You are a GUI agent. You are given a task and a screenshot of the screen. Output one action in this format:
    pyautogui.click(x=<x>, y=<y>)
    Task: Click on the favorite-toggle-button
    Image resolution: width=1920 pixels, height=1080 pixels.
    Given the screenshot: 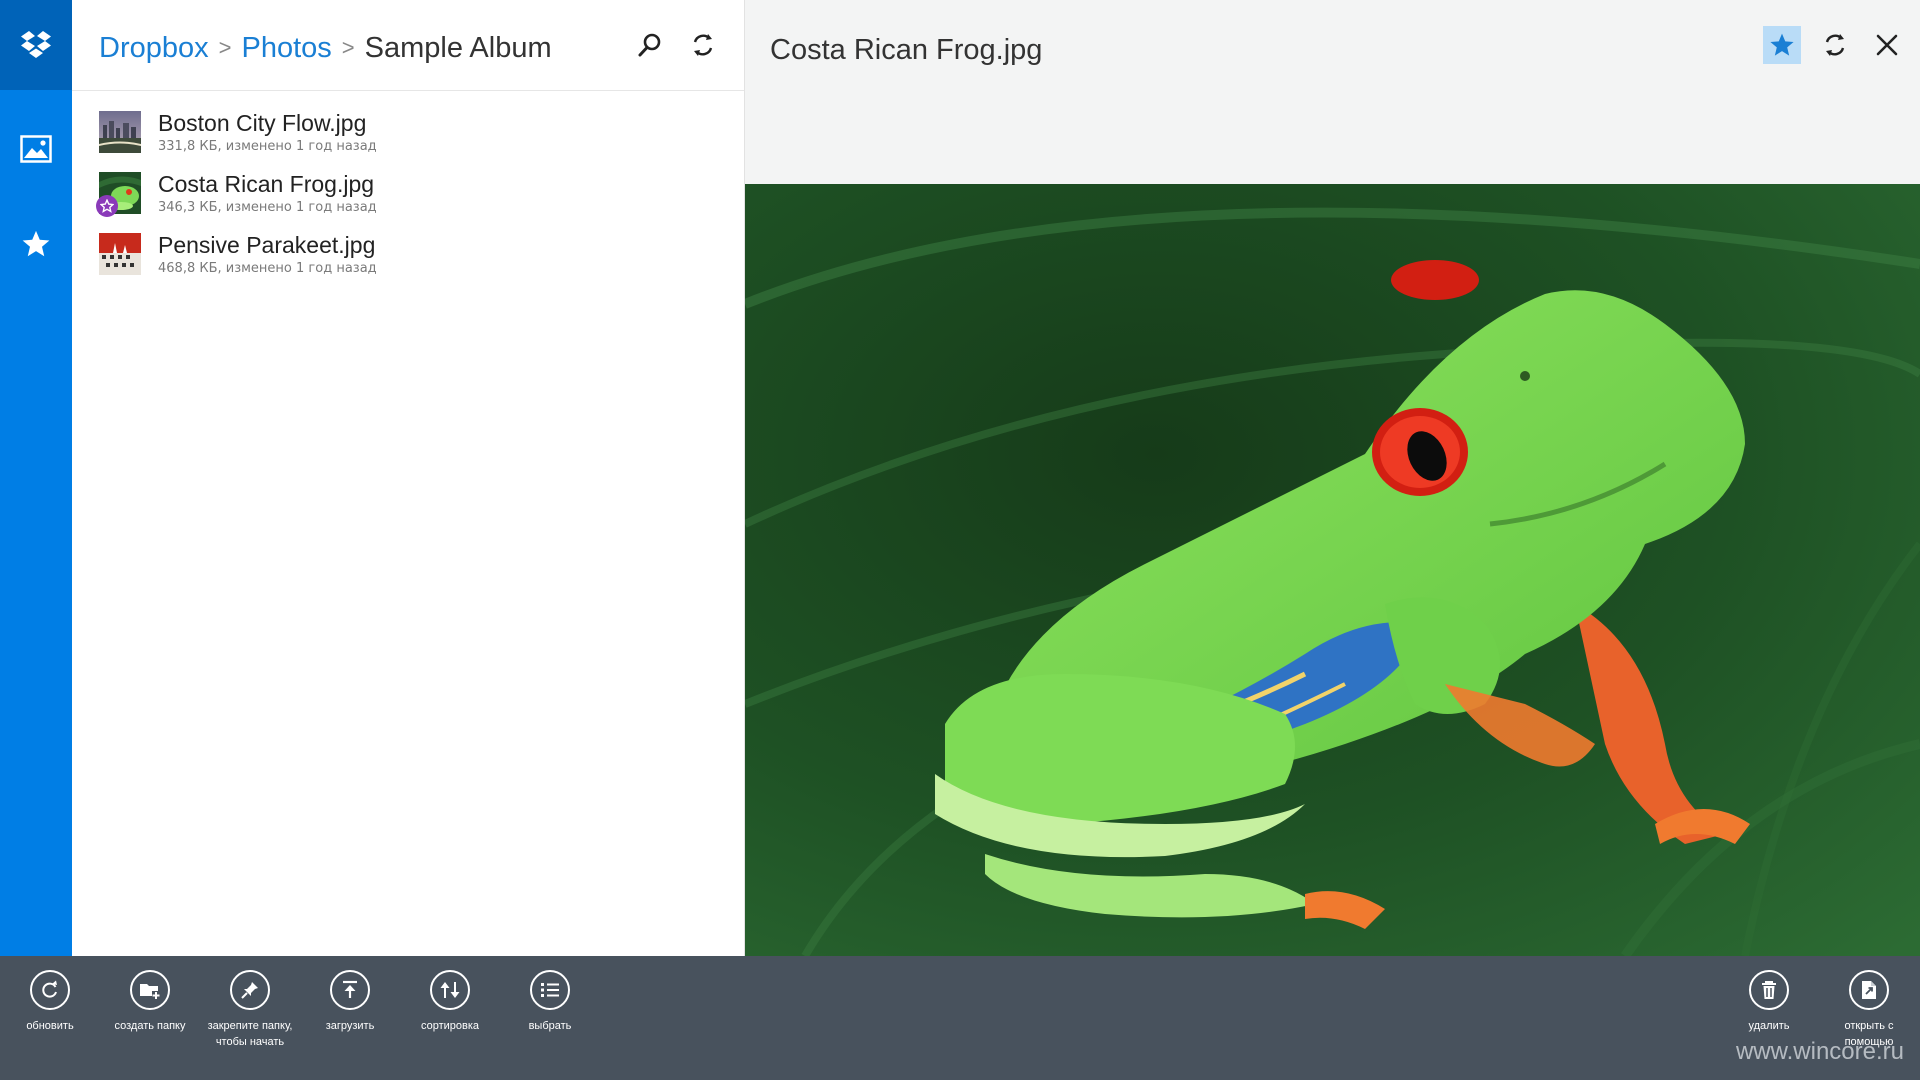 What is the action you would take?
    pyautogui.click(x=1782, y=45)
    